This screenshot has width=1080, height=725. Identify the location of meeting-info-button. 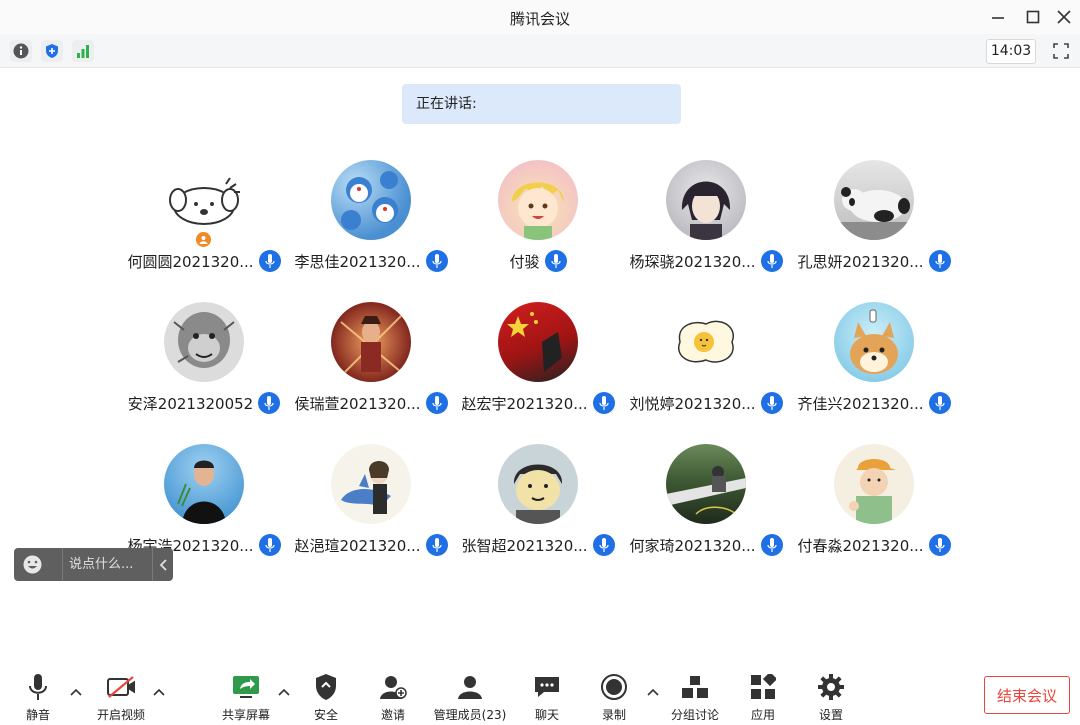
(21, 51).